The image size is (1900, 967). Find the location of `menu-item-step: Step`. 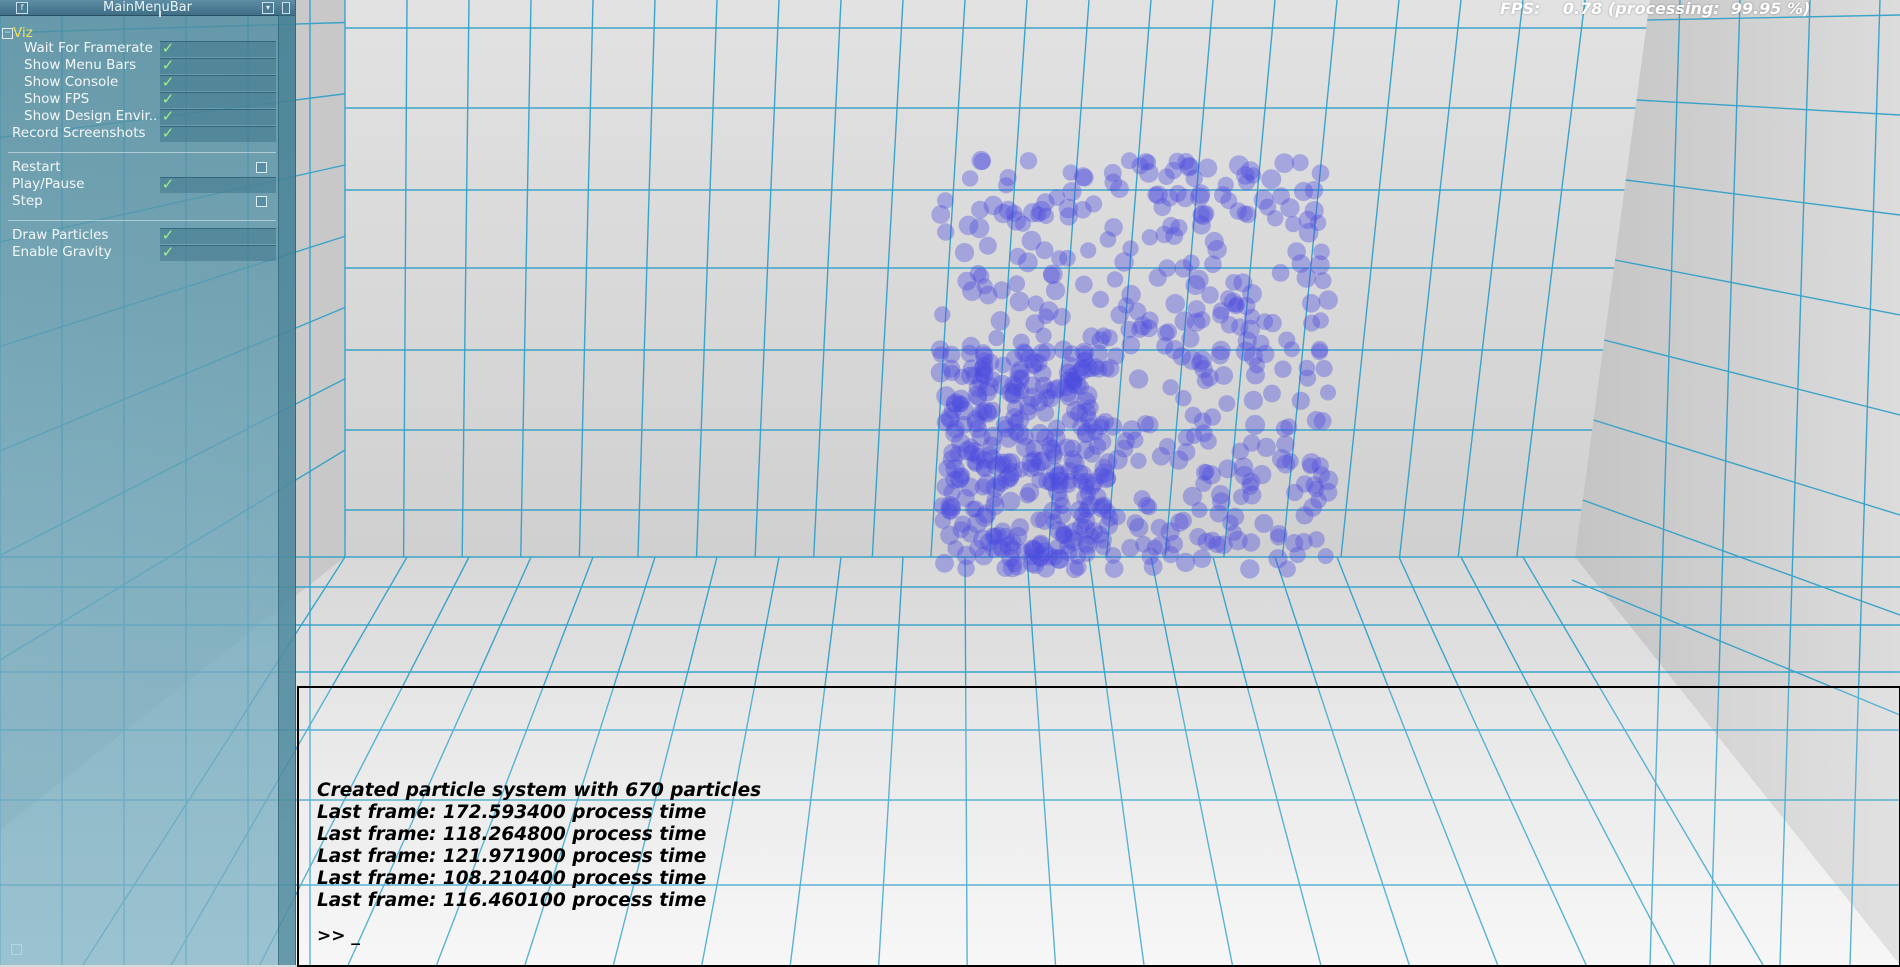

menu-item-step: Step is located at coordinates (139, 201).